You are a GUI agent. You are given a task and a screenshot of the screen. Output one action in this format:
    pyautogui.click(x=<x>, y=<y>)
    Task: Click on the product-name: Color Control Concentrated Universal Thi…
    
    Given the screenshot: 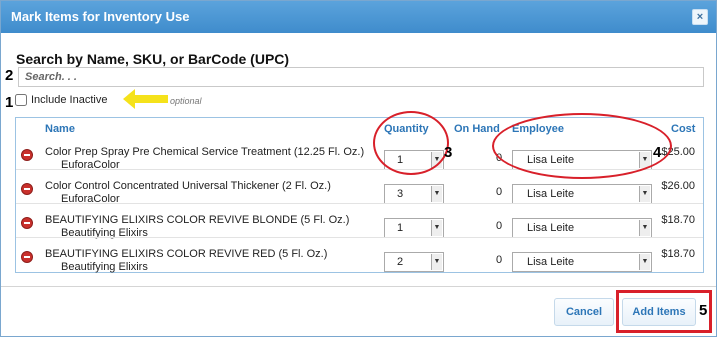 What is the action you would take?
    pyautogui.click(x=188, y=186)
    